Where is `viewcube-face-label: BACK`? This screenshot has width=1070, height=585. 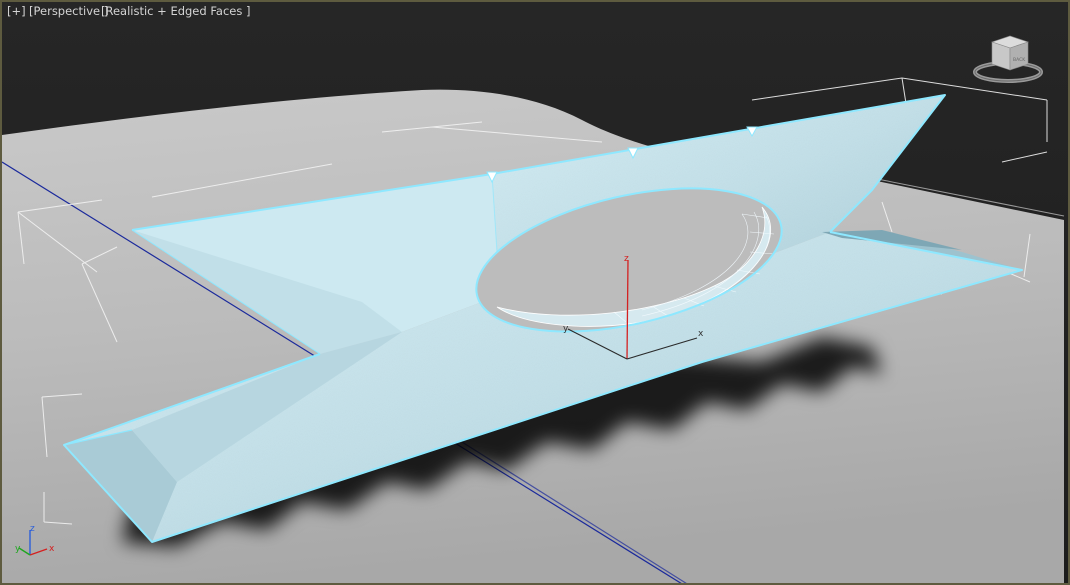 viewcube-face-label: BACK is located at coordinates (1019, 60).